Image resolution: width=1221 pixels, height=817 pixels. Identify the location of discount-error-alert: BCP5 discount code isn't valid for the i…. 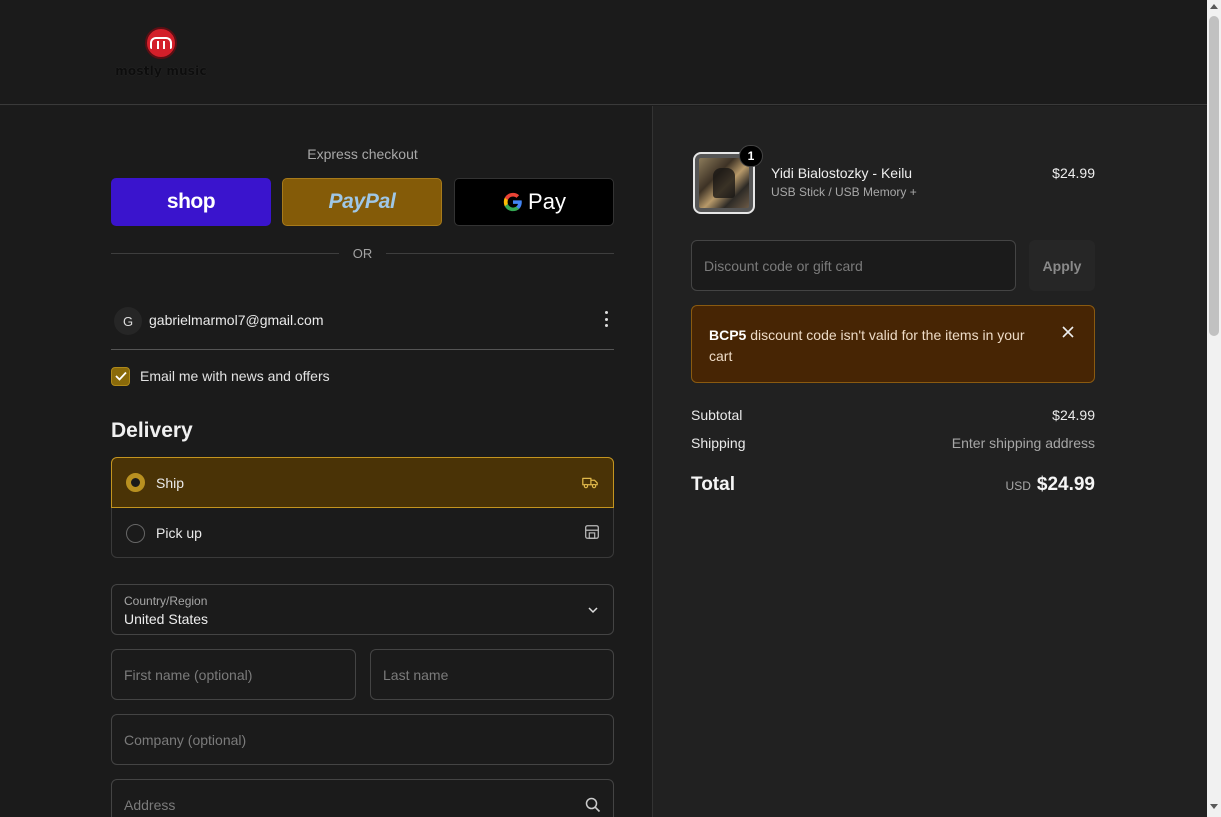
(893, 344).